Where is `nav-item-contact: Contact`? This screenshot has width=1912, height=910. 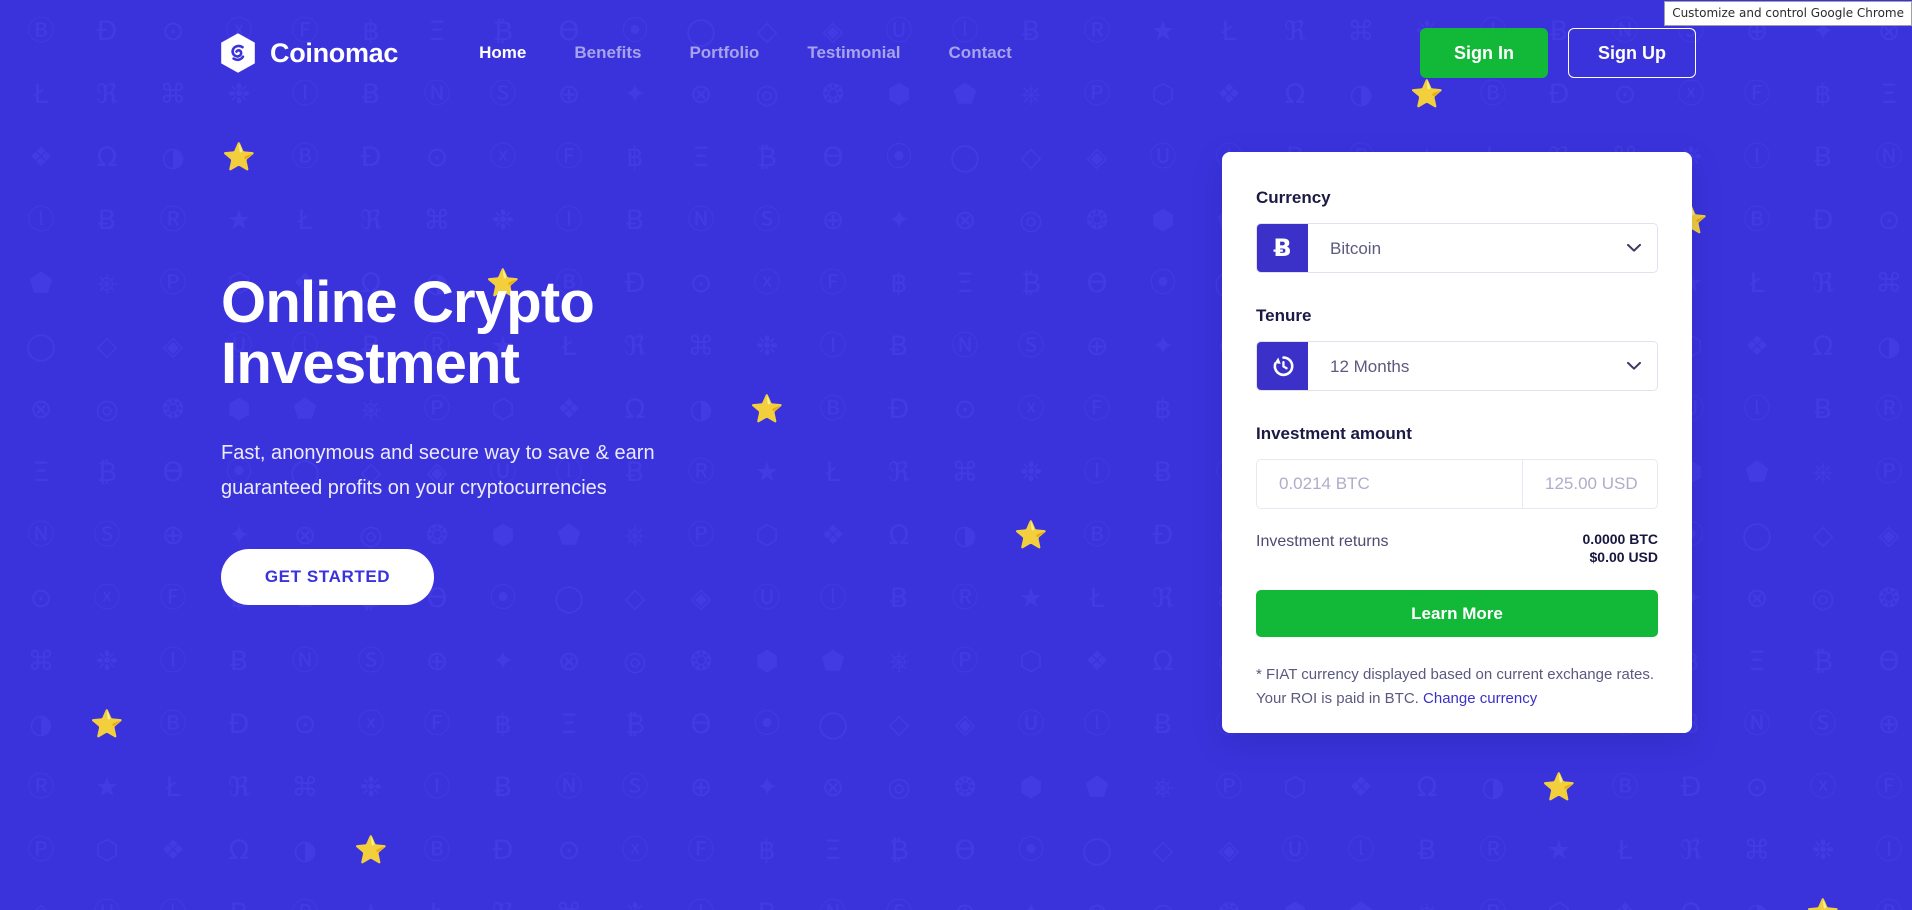 nav-item-contact: Contact is located at coordinates (980, 53).